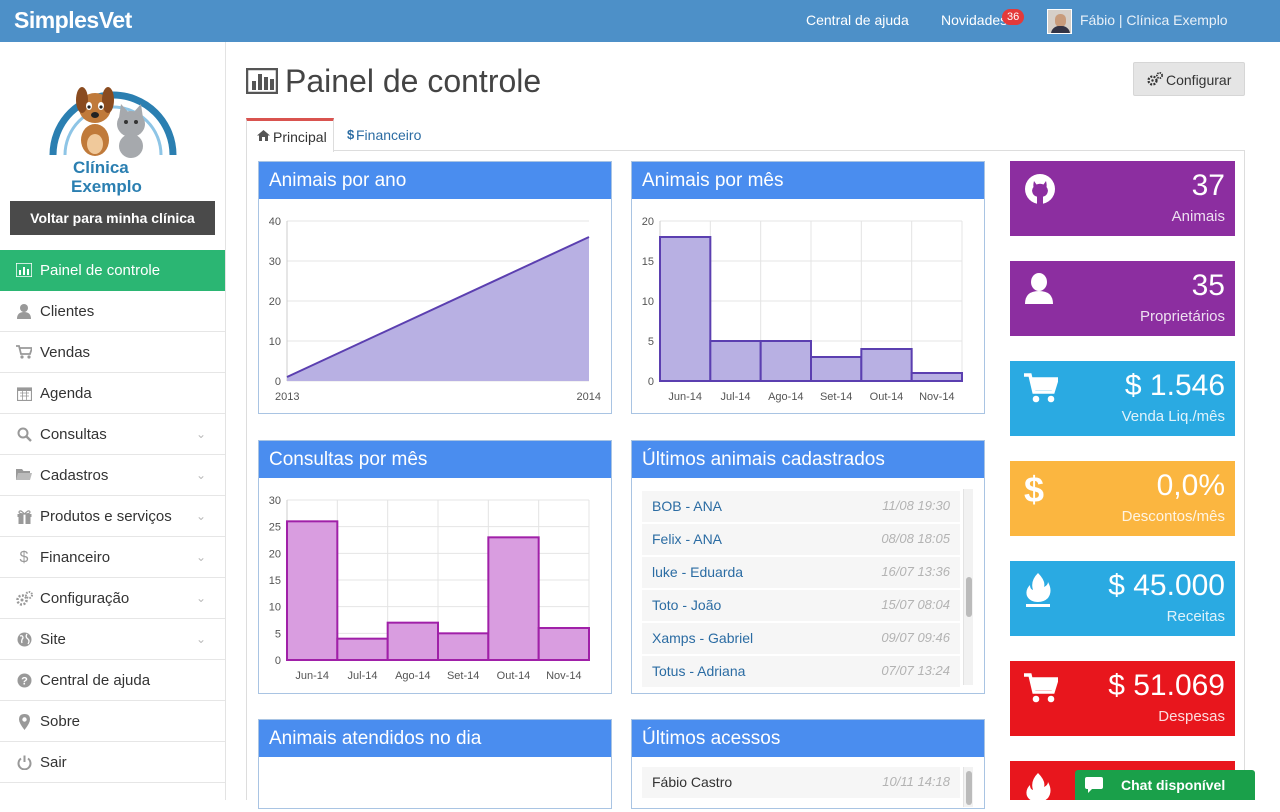 This screenshot has width=1280, height=812. Describe the element at coordinates (112, 311) in the screenshot. I see `sidebar-item-clientes: Clientes` at that location.